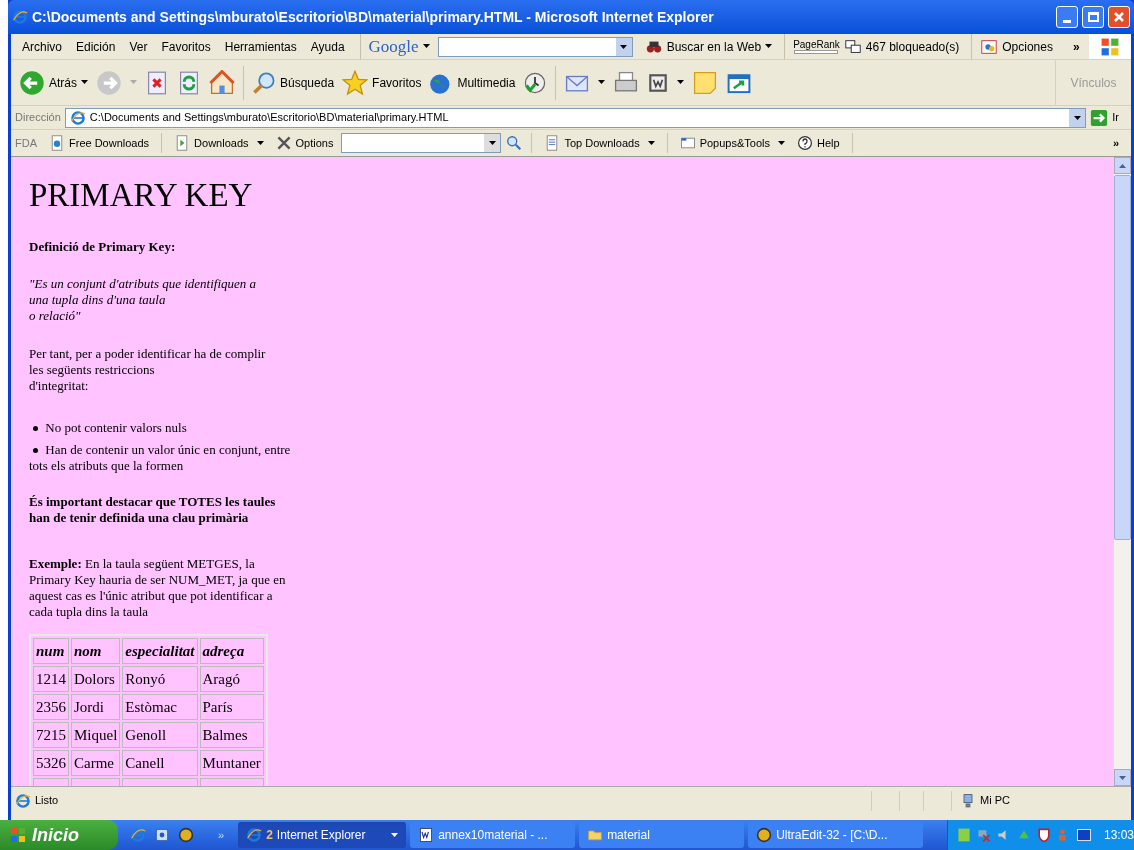  What do you see at coordinates (805, 143) in the screenshot?
I see `help-icon` at bounding box center [805, 143].